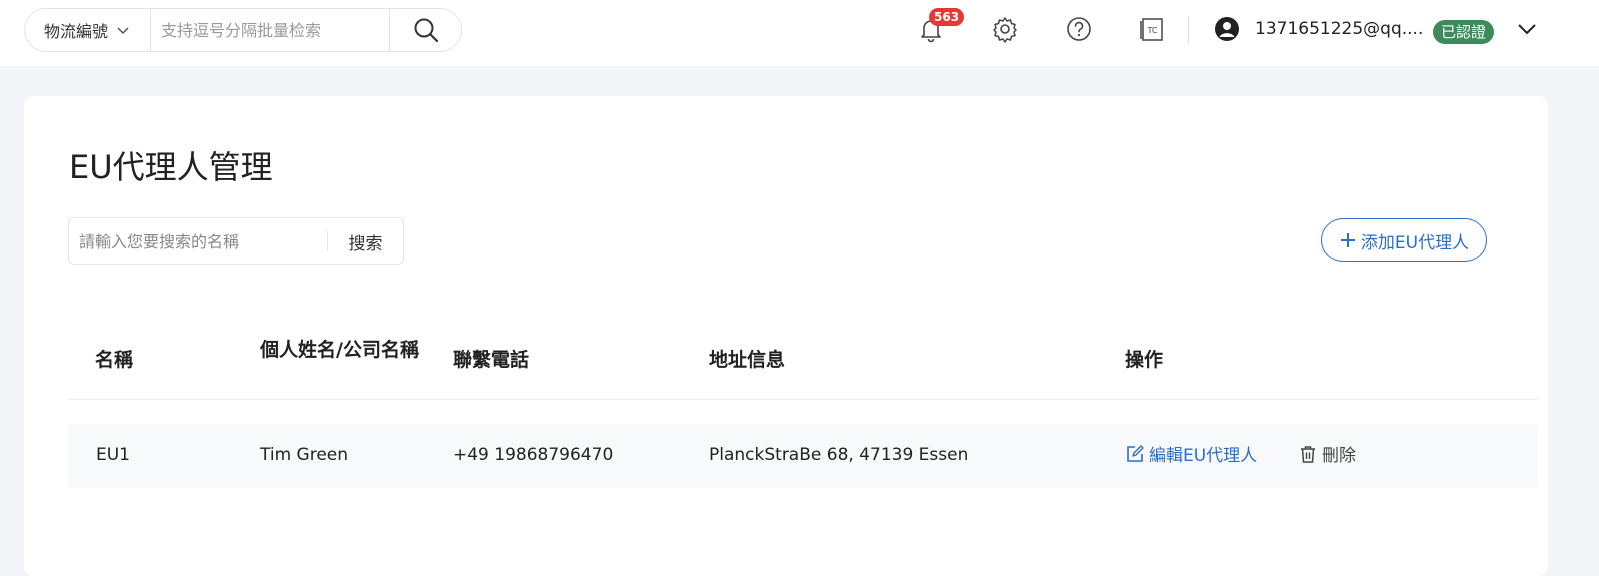 Image resolution: width=1599 pixels, height=576 pixels. I want to click on edit-icon, so click(1135, 453).